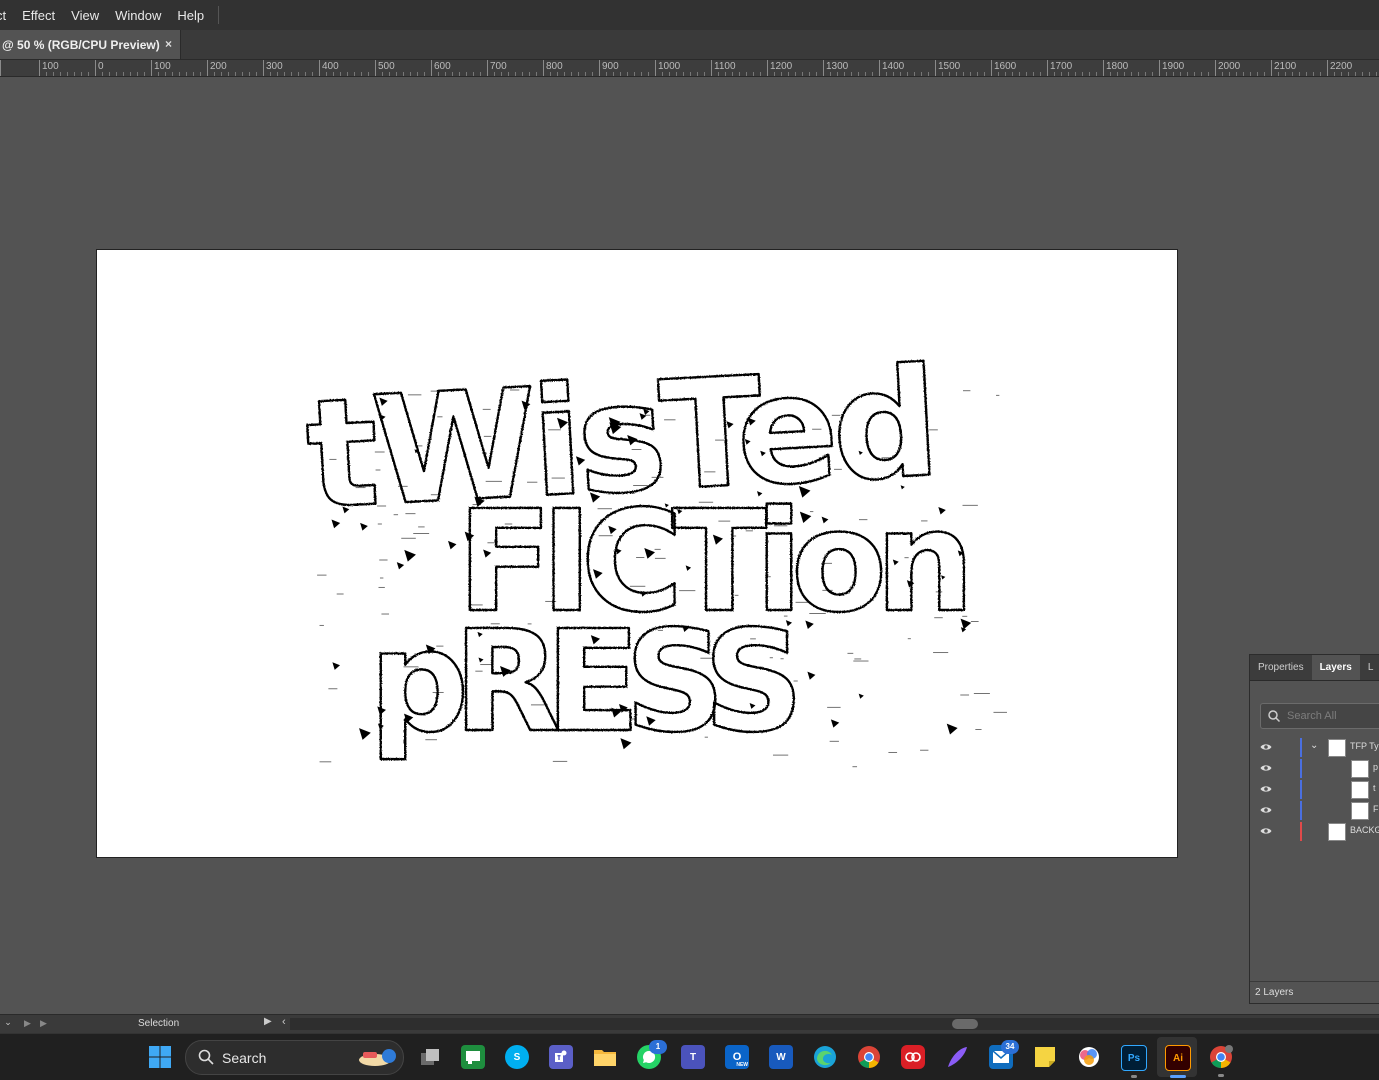  Describe the element at coordinates (689, 15) in the screenshot. I see `menu-bar: ct Effect View Window Help` at that location.